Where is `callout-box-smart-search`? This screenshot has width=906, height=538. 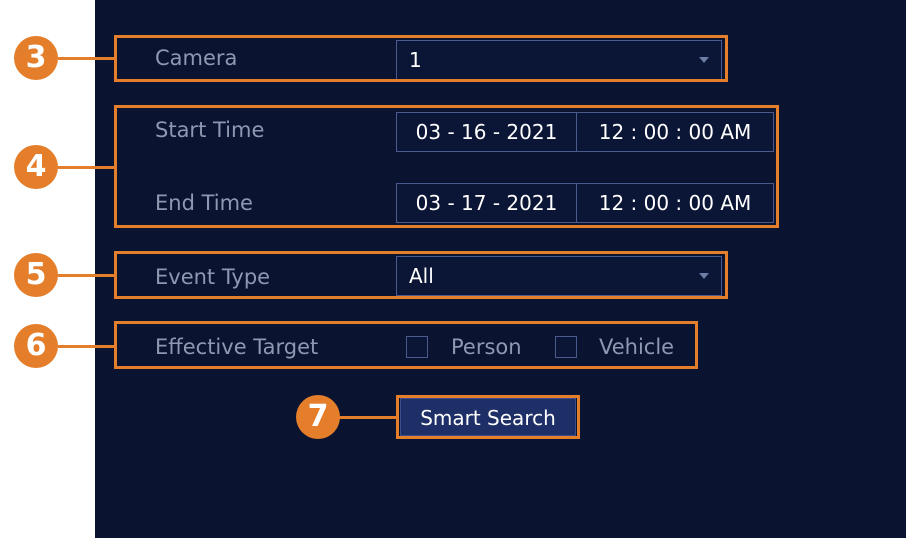
callout-box-smart-search is located at coordinates (488, 417).